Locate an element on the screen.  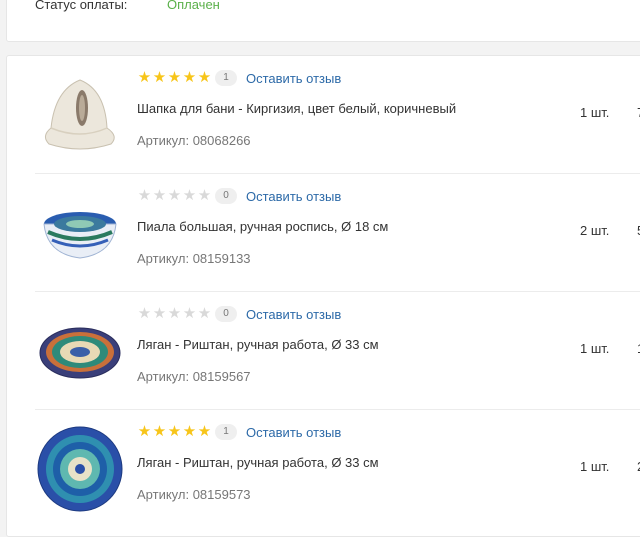
bowl-image is located at coordinates (80, 235).